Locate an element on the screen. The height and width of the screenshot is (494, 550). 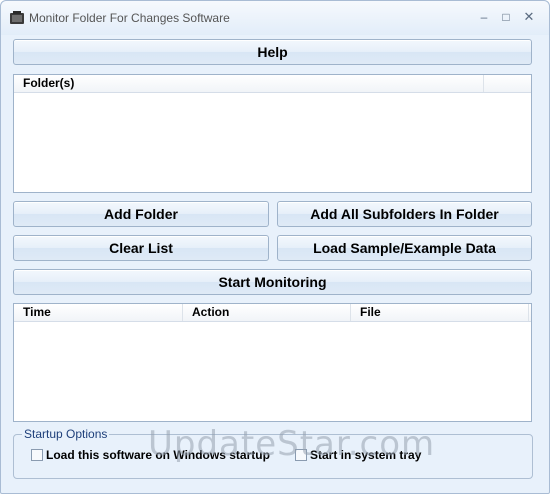
start-monitoring-button: Start Monitoring is located at coordinates (272, 282).